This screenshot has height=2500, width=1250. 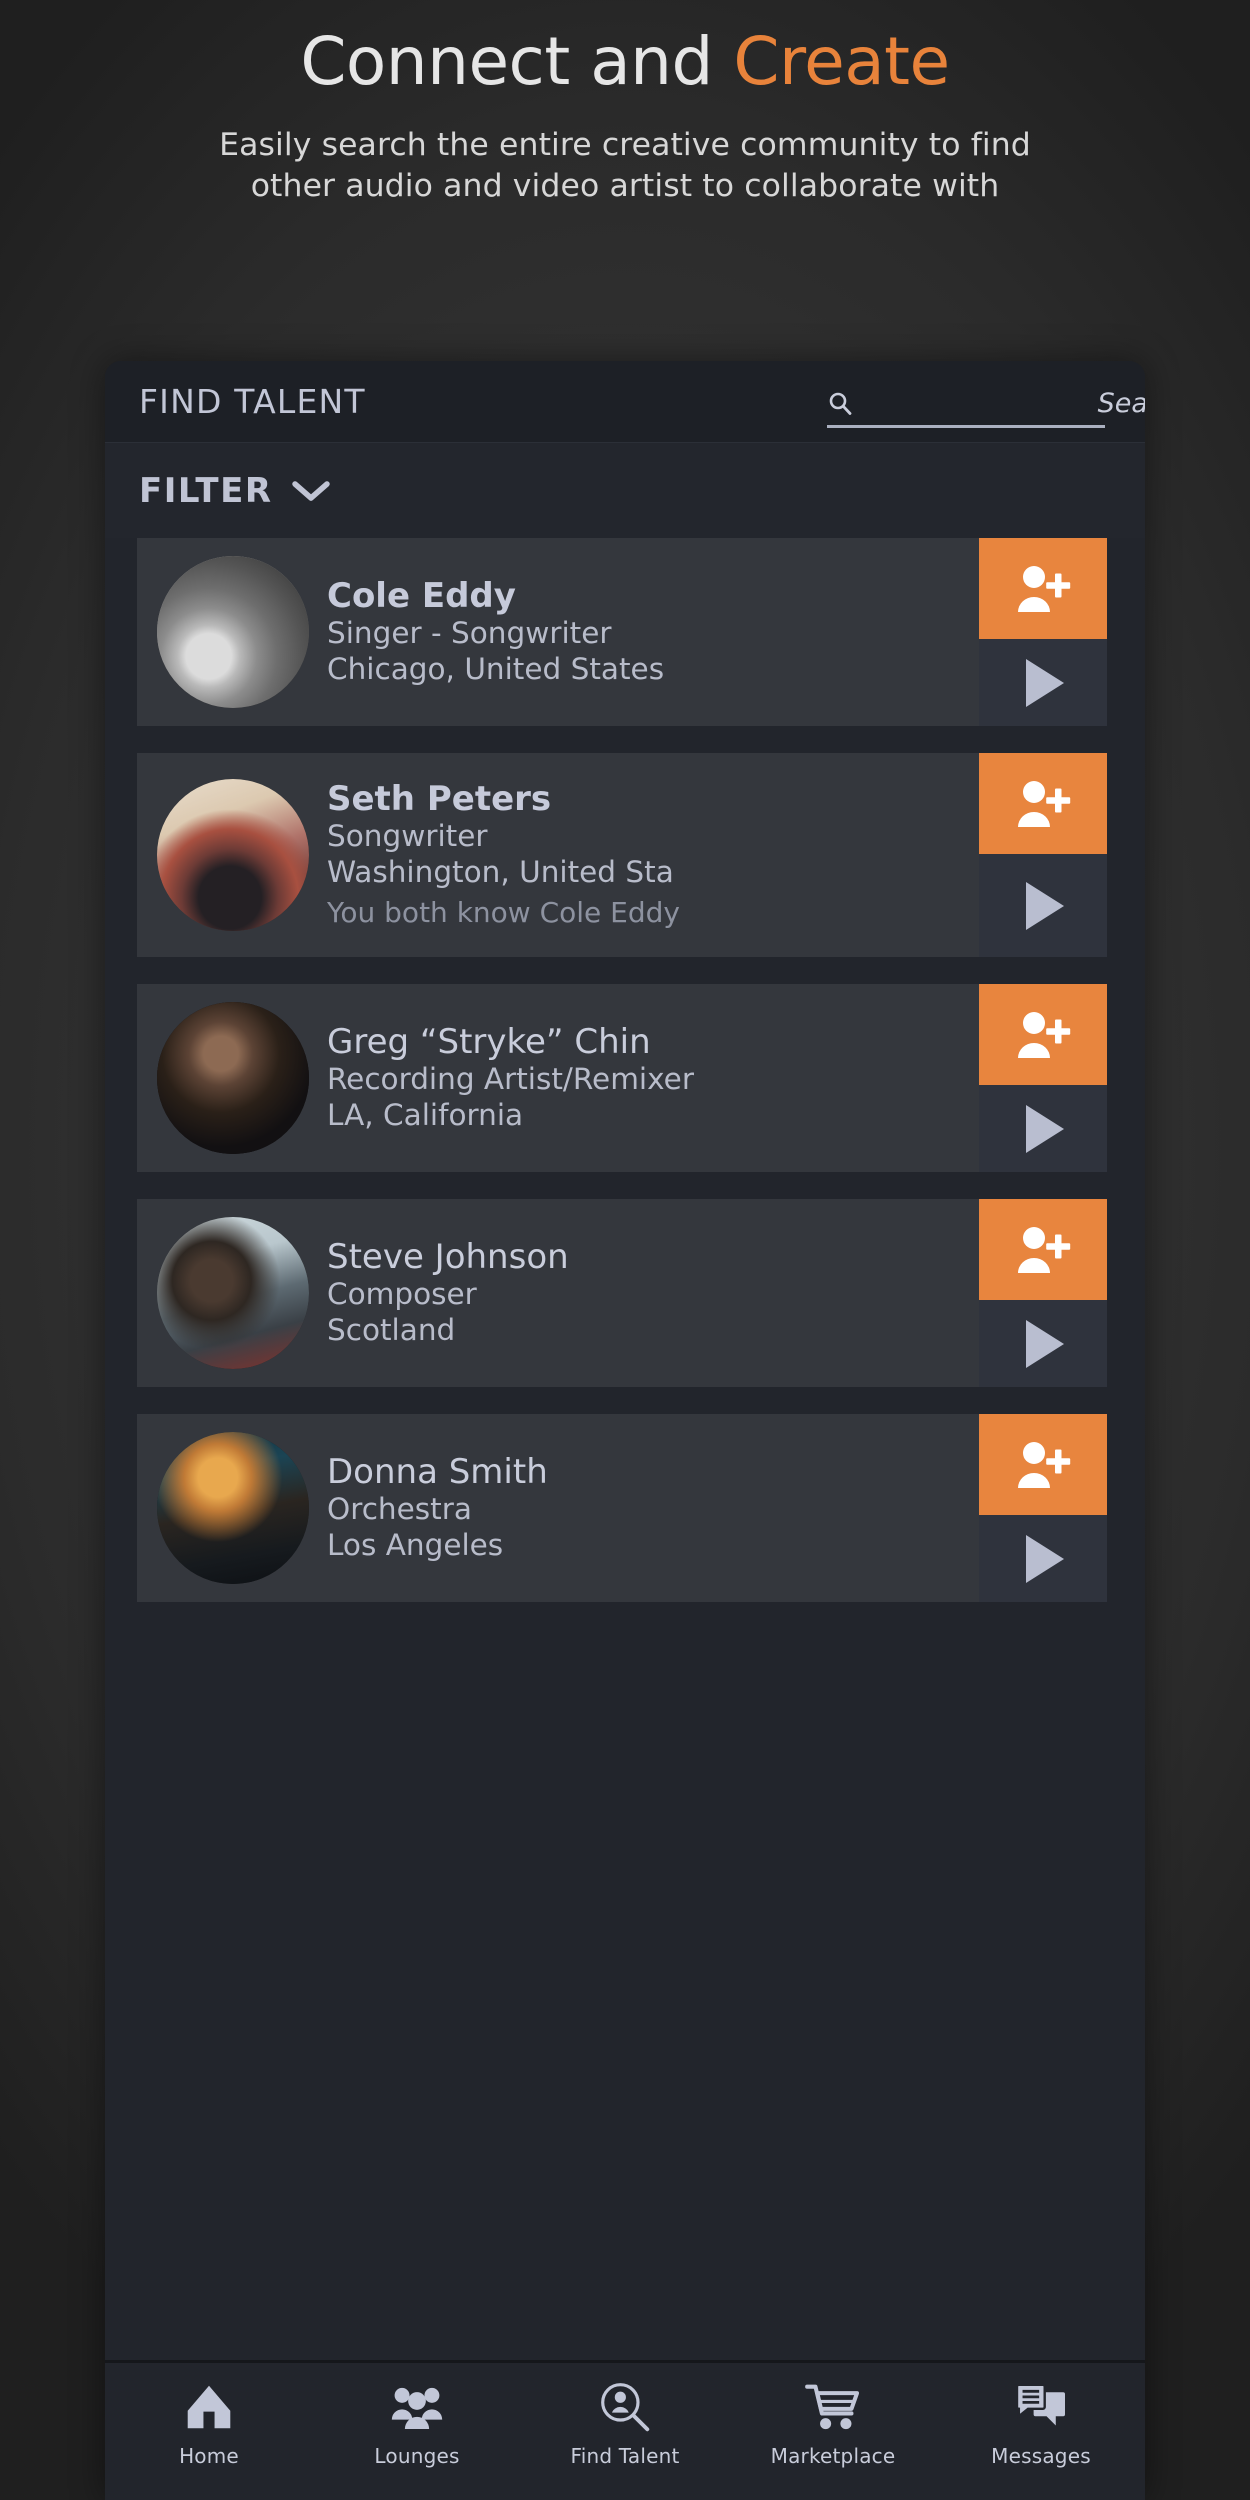 I want to click on chevron-down-icon, so click(x=311, y=491).